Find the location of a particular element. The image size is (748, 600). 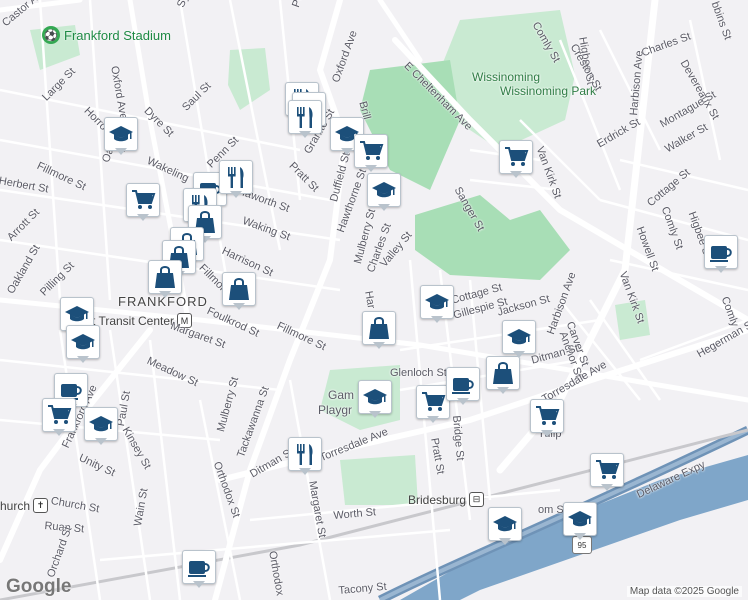

stadium-icon: ⚽ is located at coordinates (51, 35).